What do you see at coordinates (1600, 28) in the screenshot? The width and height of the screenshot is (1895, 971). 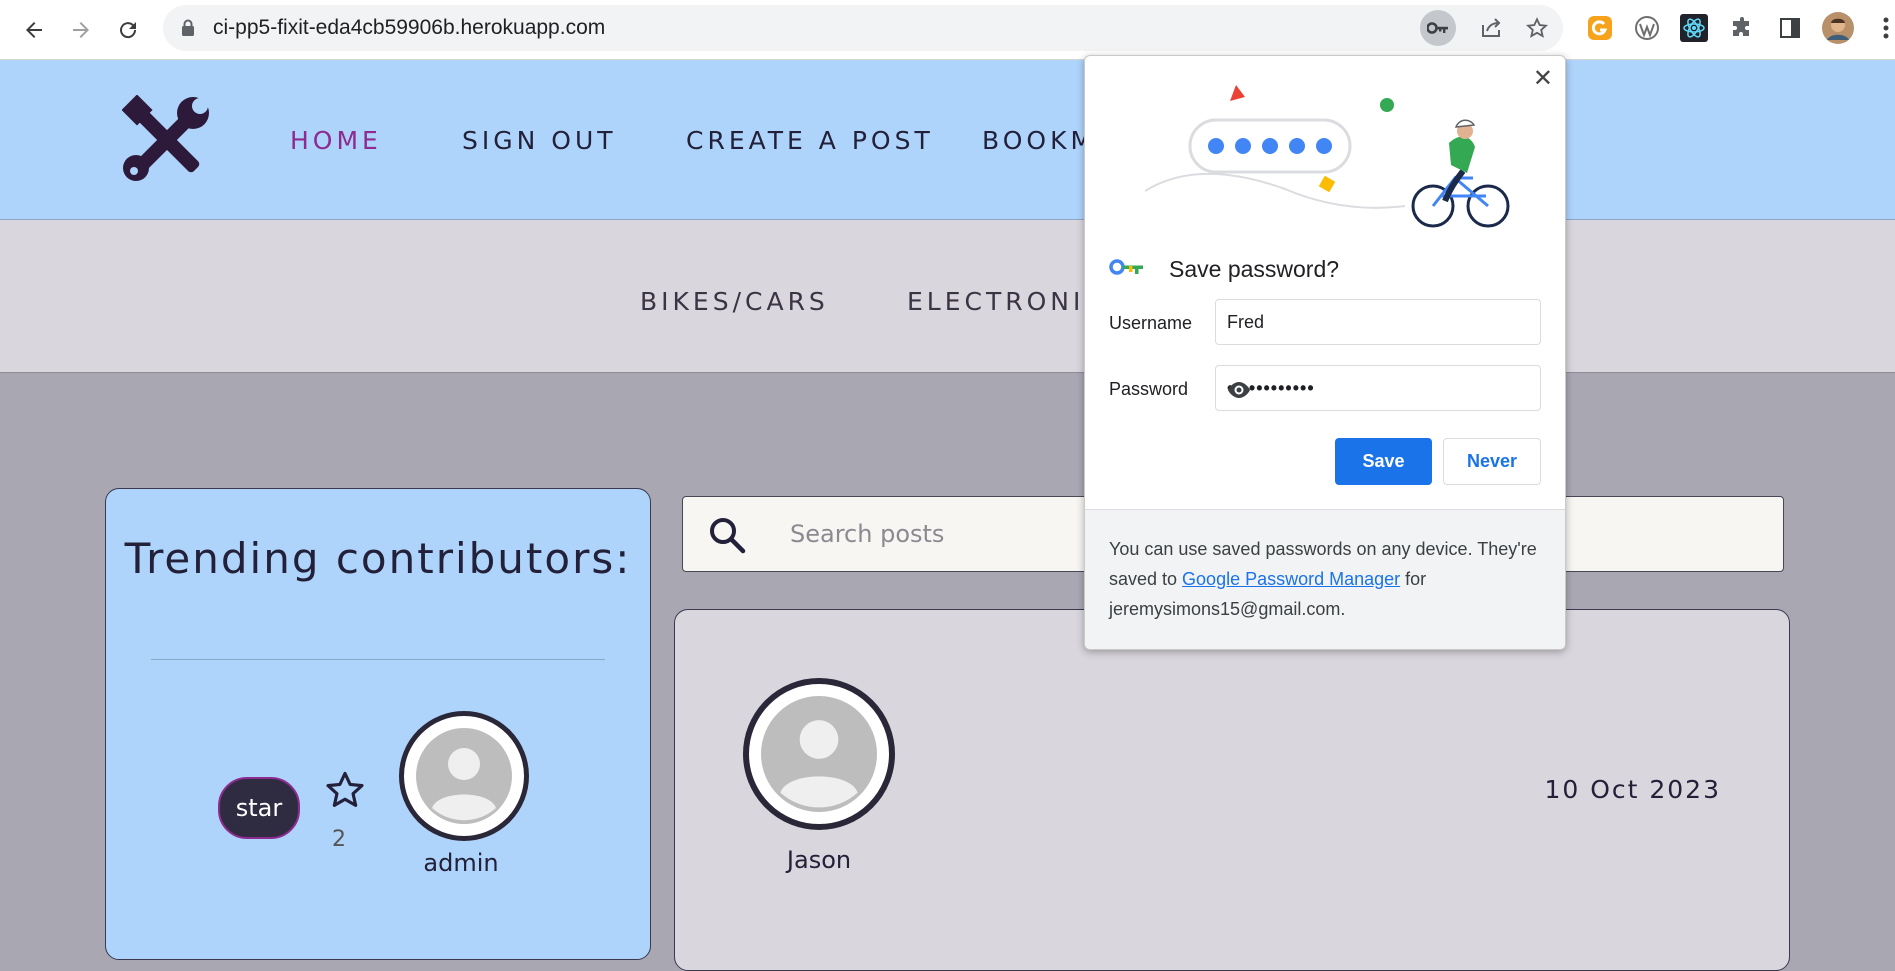 I see `grammarly-icon` at bounding box center [1600, 28].